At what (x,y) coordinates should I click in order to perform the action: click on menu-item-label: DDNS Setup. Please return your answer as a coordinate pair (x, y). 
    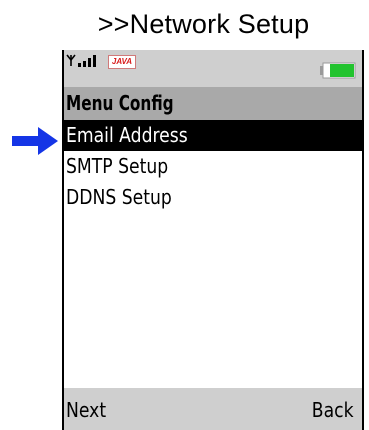
    Looking at the image, I should click on (119, 197).